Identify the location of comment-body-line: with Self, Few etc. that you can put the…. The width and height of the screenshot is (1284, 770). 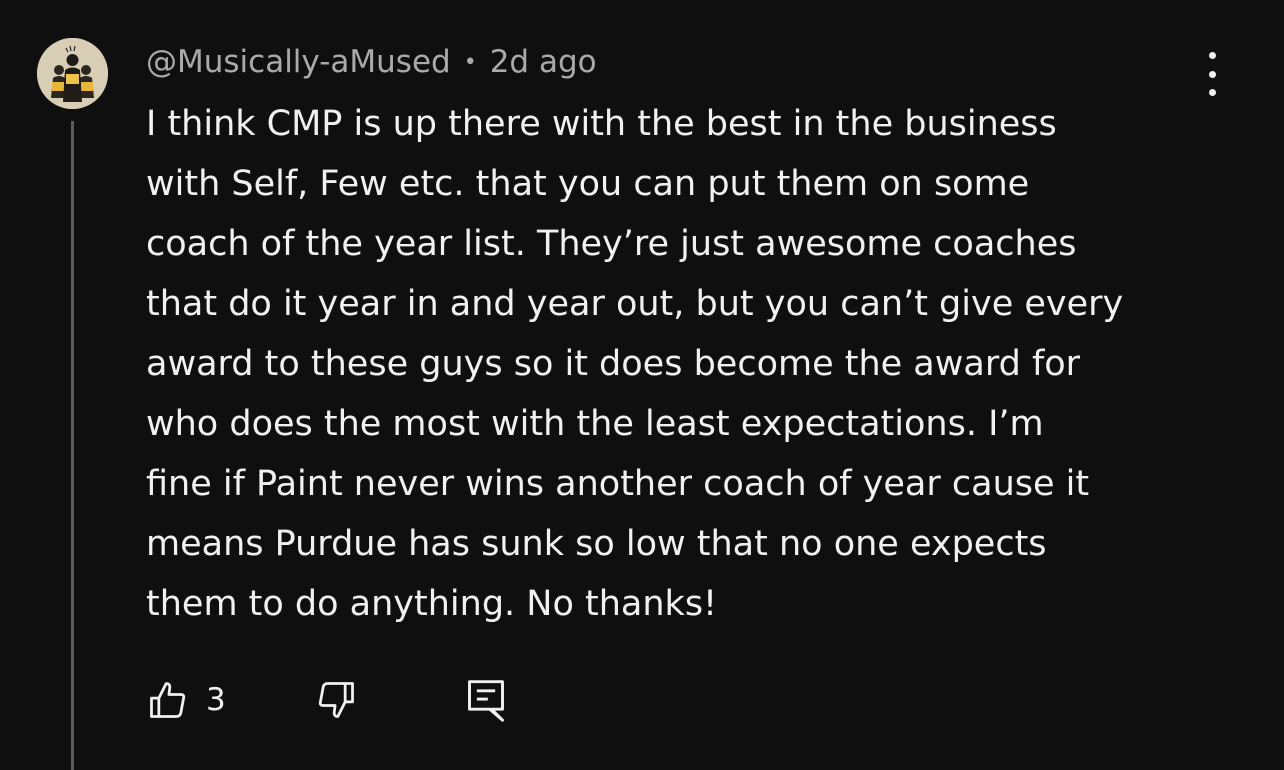
(588, 184).